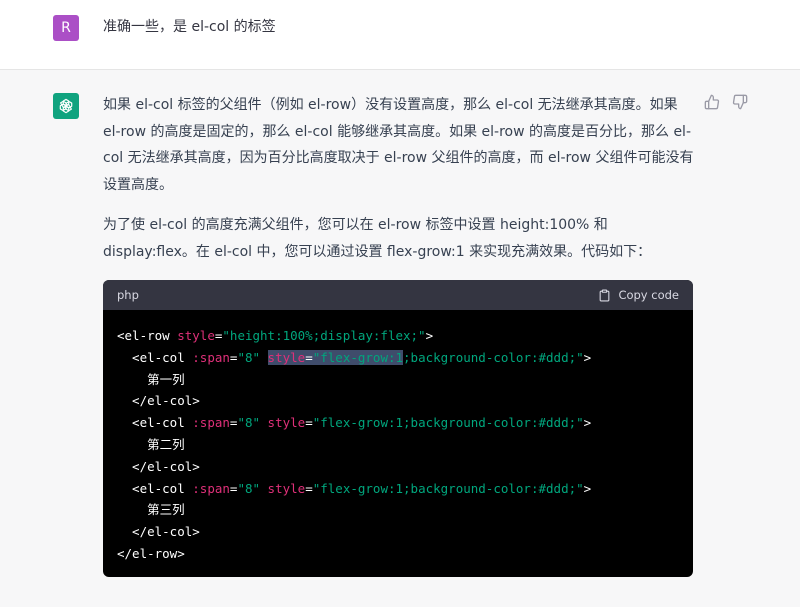 The width and height of the screenshot is (800, 607). Describe the element at coordinates (324, 335) in the screenshot. I see `code-token: "height:100%;display:flex;"` at that location.